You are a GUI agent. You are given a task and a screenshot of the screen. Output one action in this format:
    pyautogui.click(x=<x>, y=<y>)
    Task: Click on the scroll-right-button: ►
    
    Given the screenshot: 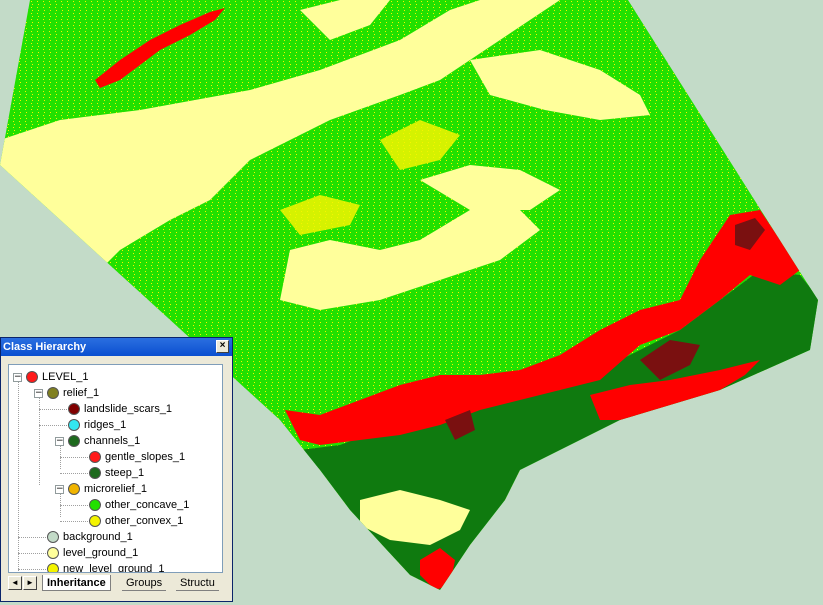 What is the action you would take?
    pyautogui.click(x=30, y=583)
    